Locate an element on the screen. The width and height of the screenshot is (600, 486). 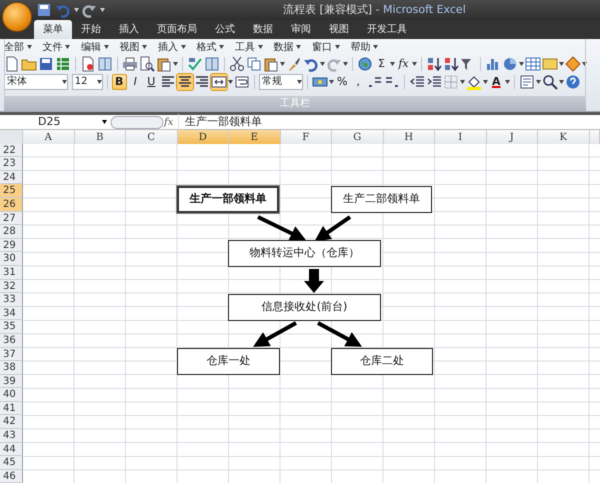
ribbon-tab: 页面布局 is located at coordinates (177, 29).